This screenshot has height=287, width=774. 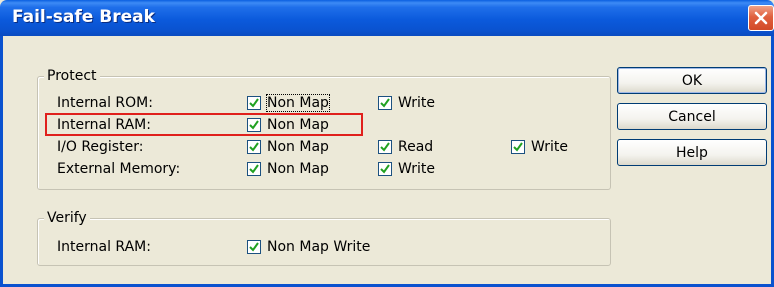 What do you see at coordinates (100, 147) in the screenshot?
I see `label-io-register: I/O Register:` at bounding box center [100, 147].